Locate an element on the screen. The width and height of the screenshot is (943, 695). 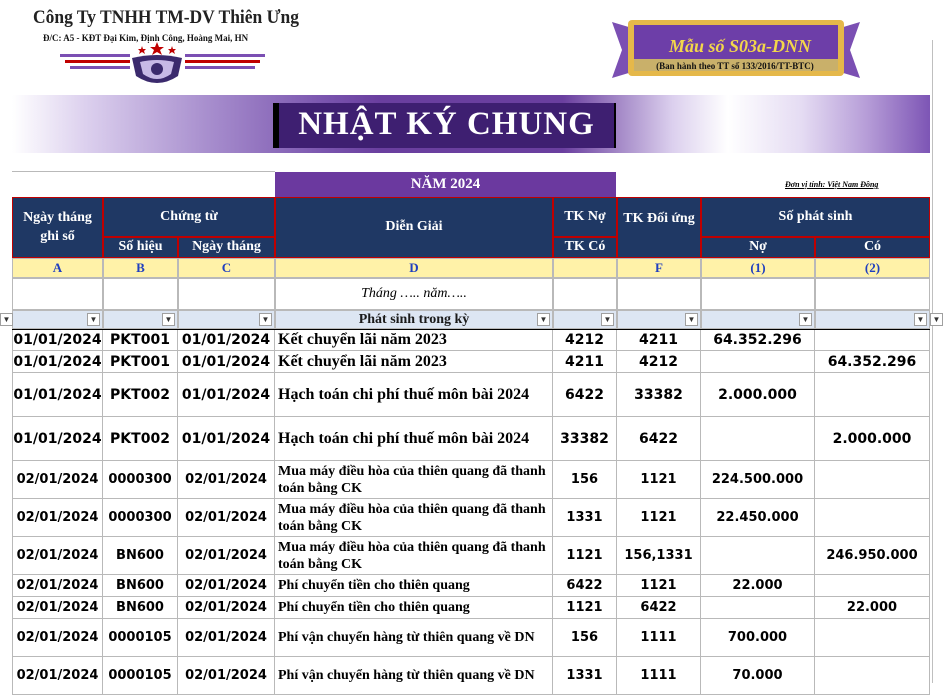
cell-acc: 4211 is located at coordinates (585, 362).